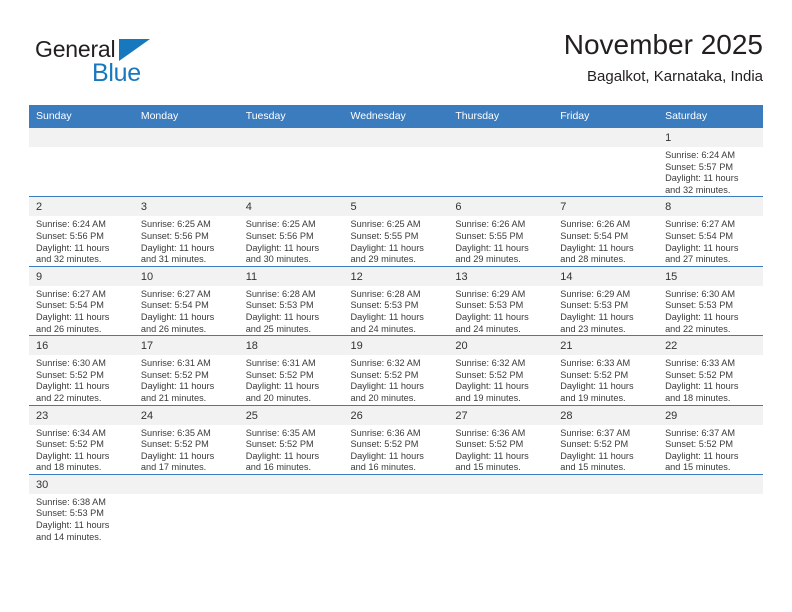 This screenshot has width=792, height=612. I want to click on detail-daylight2: and 28 minutes., so click(593, 259).